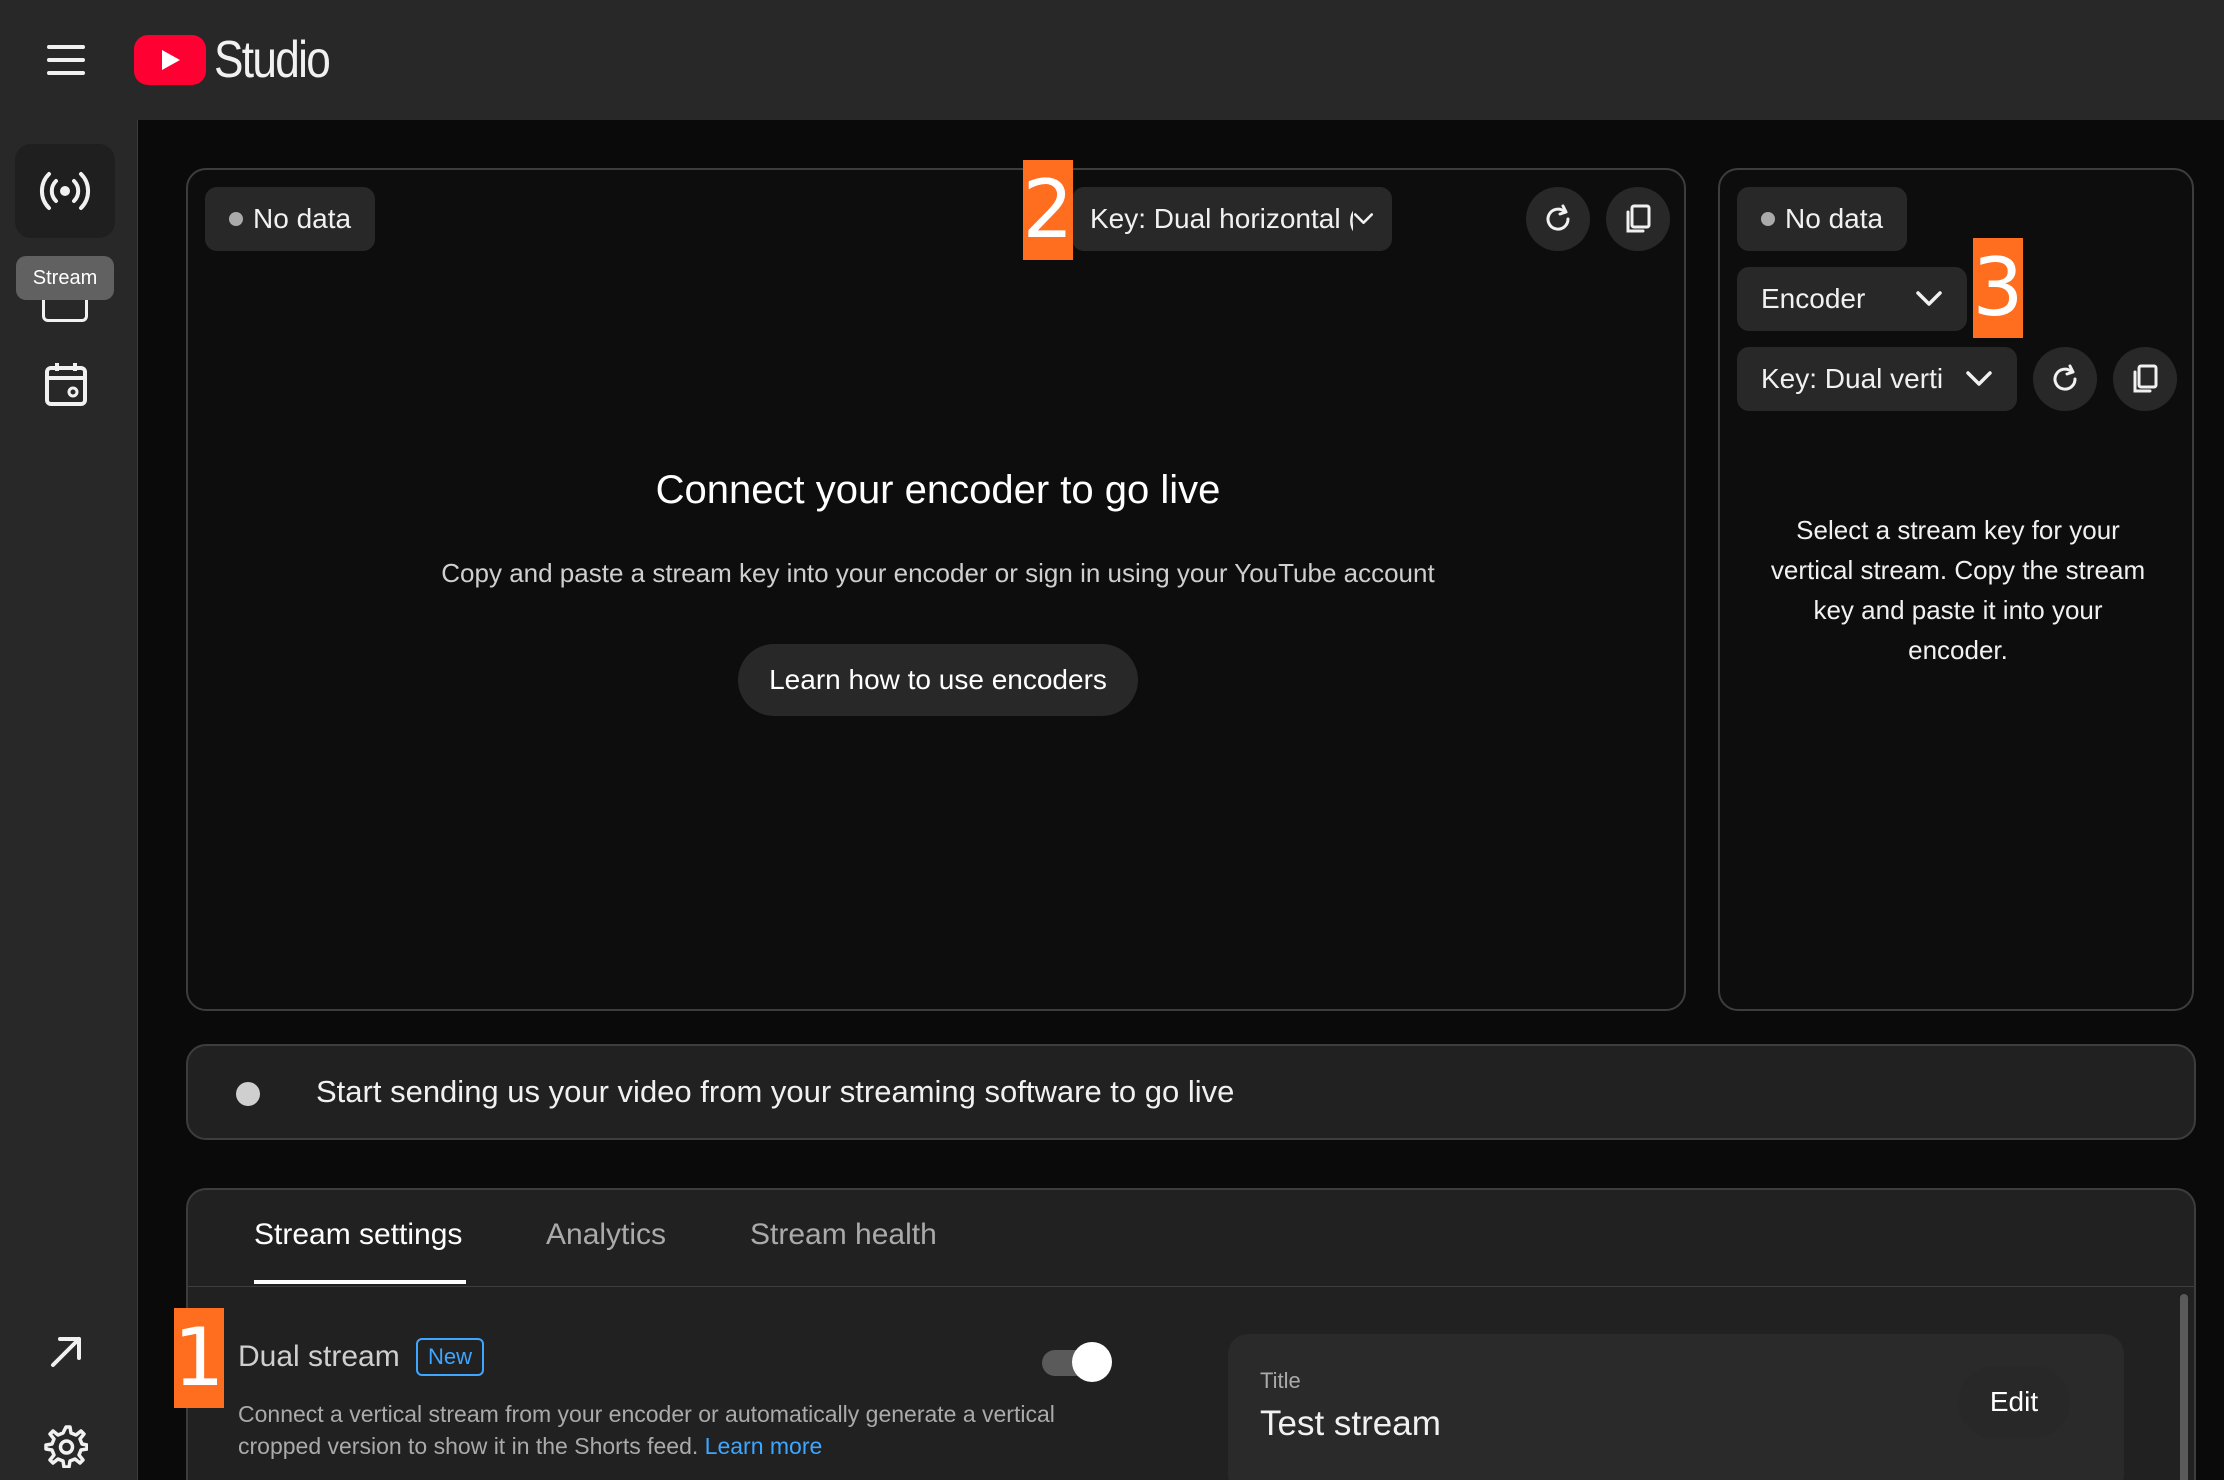 This screenshot has height=1480, width=2224. I want to click on vertical-health-chip: No data, so click(1822, 219).